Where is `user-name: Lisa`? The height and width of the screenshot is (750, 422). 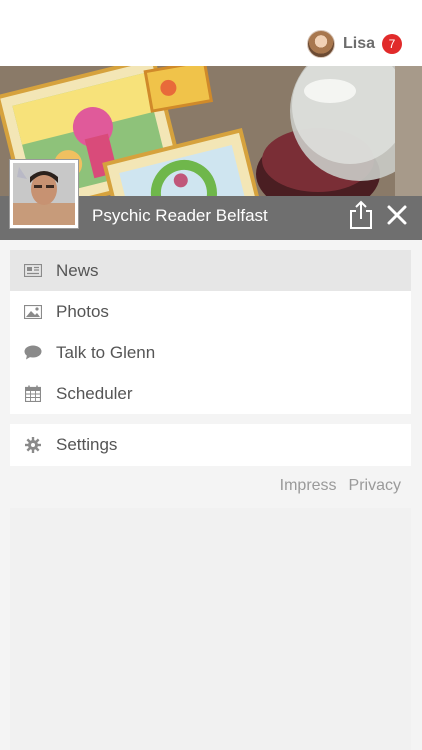
user-name: Lisa is located at coordinates (359, 44).